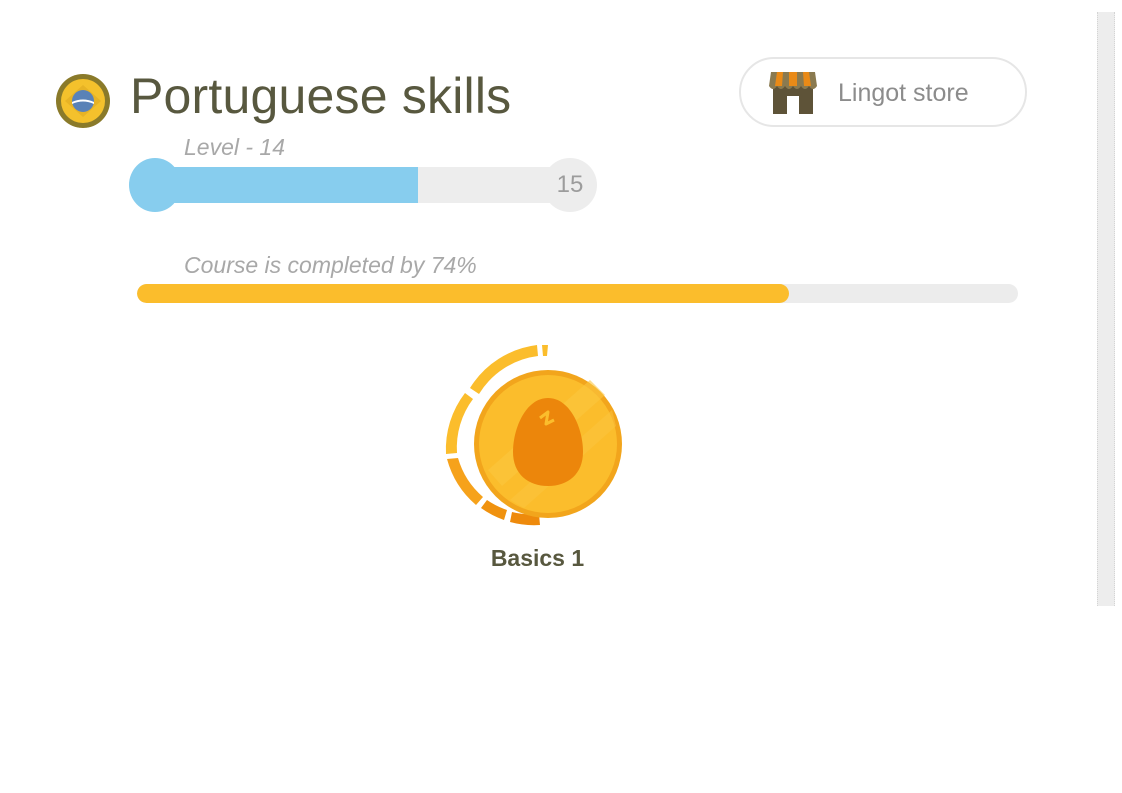 Image resolution: width=1122 pixels, height=793 pixels. Describe the element at coordinates (155, 185) in the screenshot. I see `current-level-knob` at that location.